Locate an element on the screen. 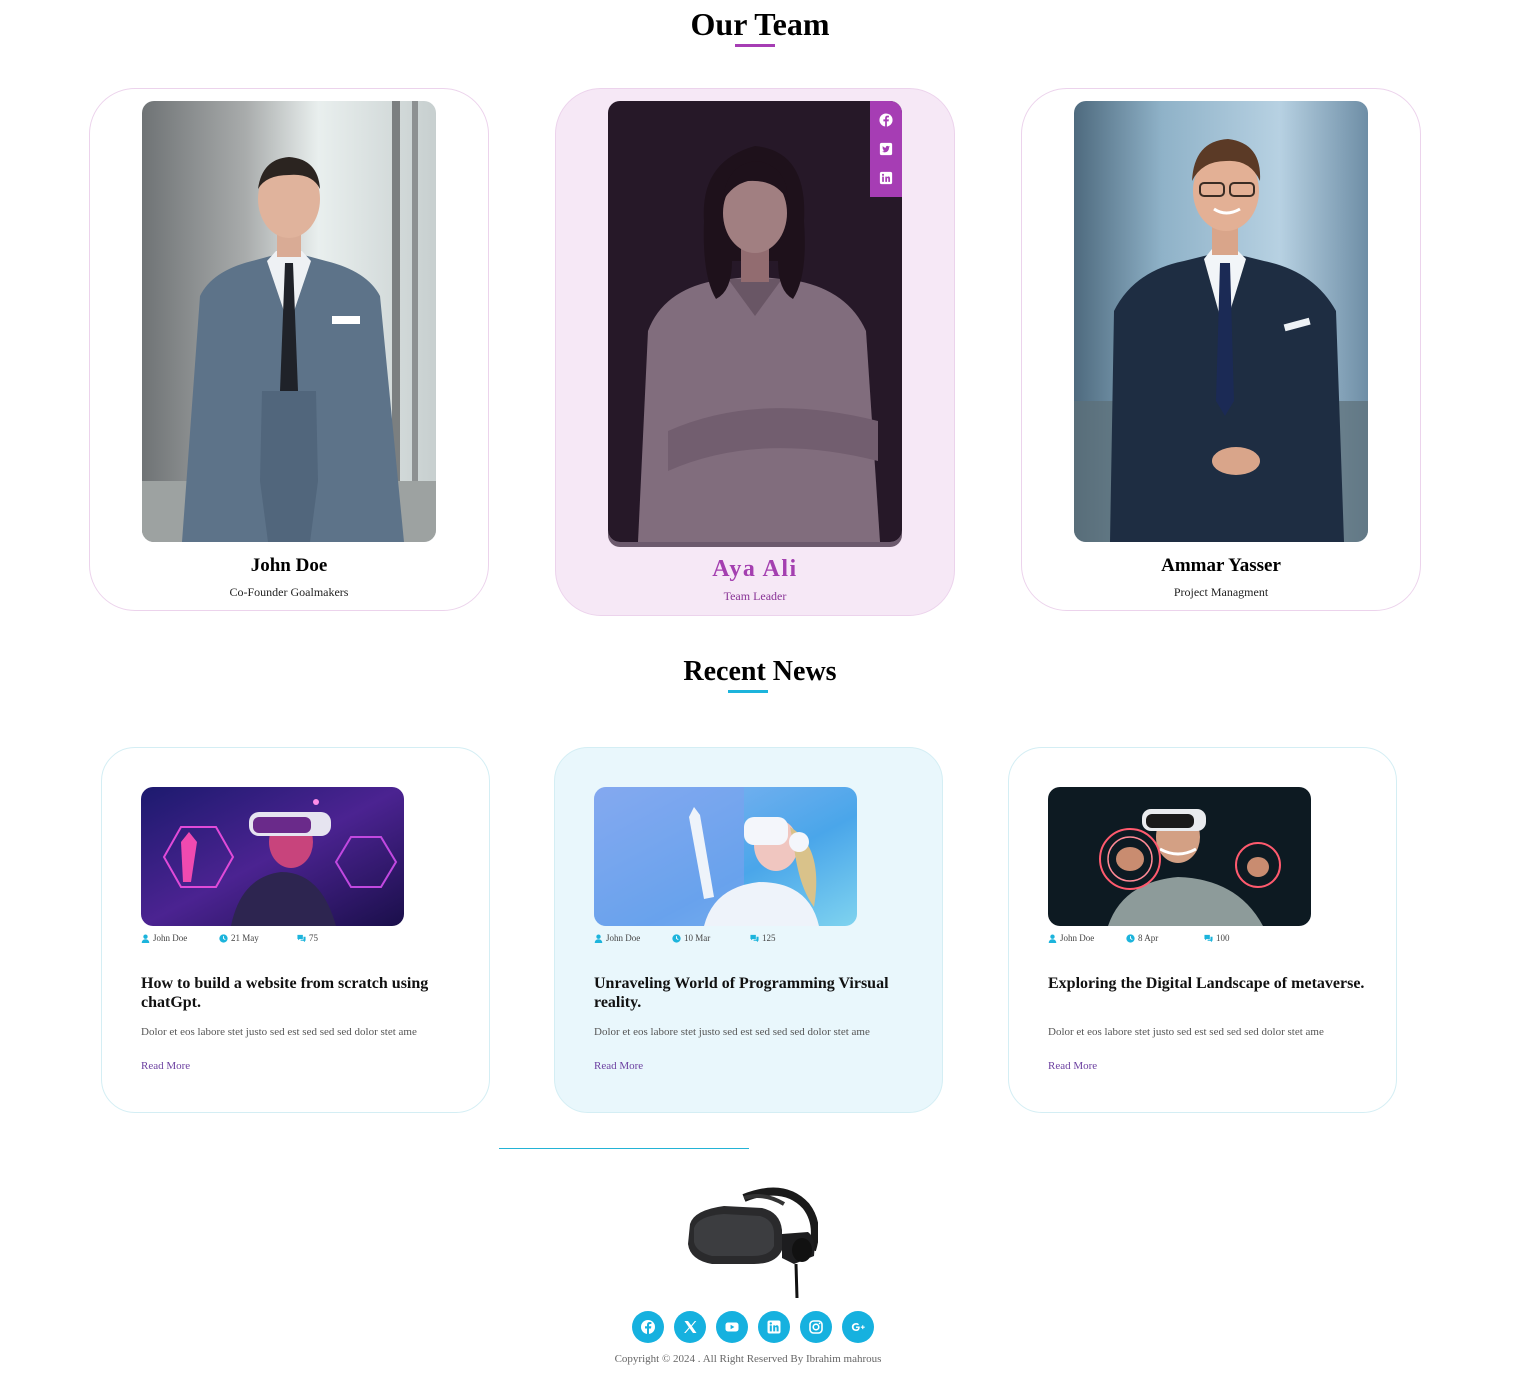 Image resolution: width=1520 pixels, height=1389 pixels. news-title-underline is located at coordinates (748, 691).